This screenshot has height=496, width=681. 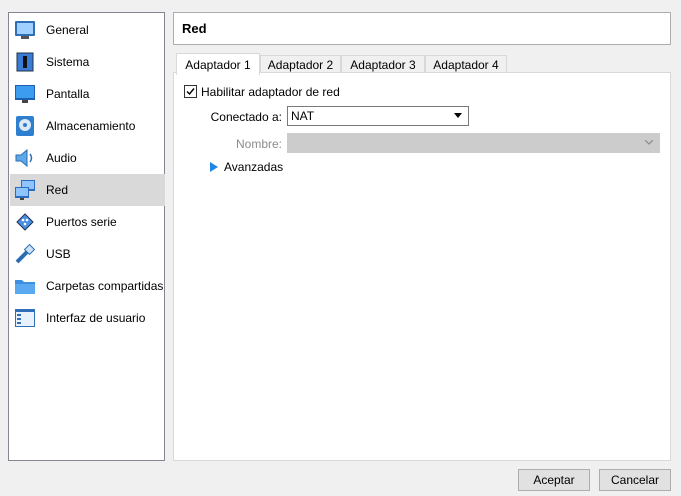 I want to click on advanced-label: Avanzadas, so click(x=254, y=167).